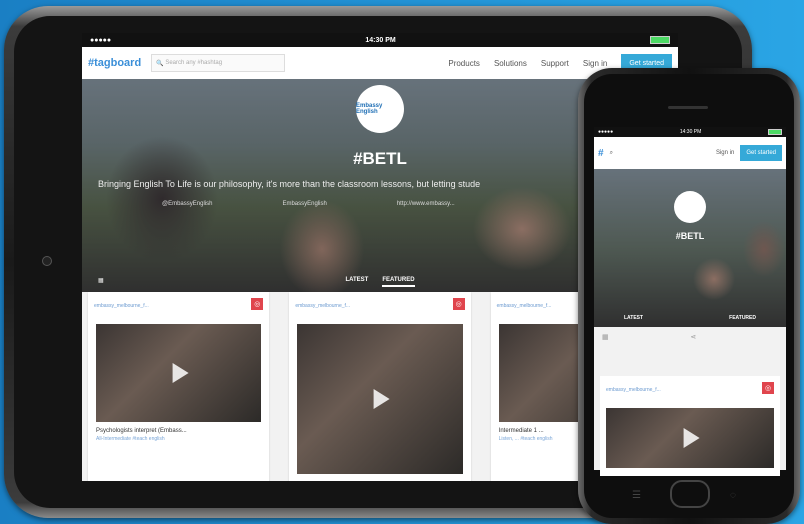 The width and height of the screenshot is (804, 524). I want to click on feed-tabs: LATEST FEATURED, so click(690, 318).